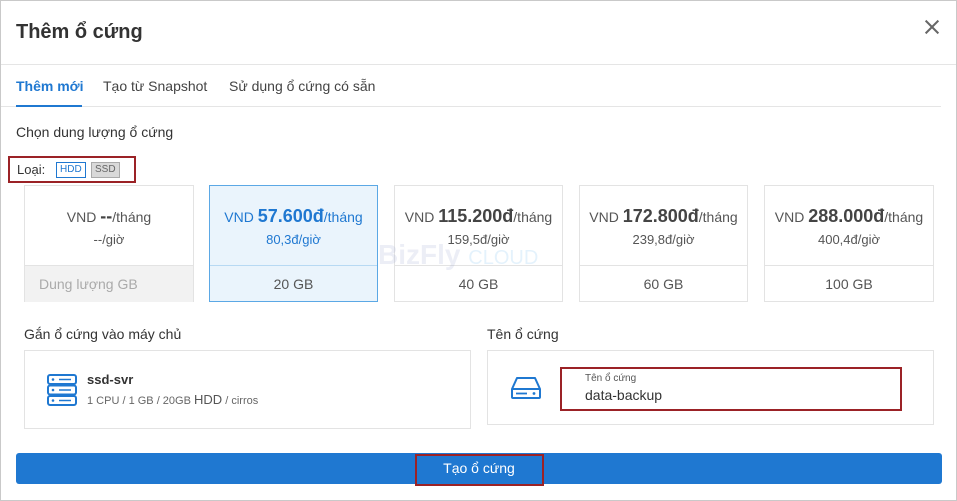 The height and width of the screenshot is (501, 957). Describe the element at coordinates (849, 283) in the screenshot. I see `card-size: 100 GB` at that location.